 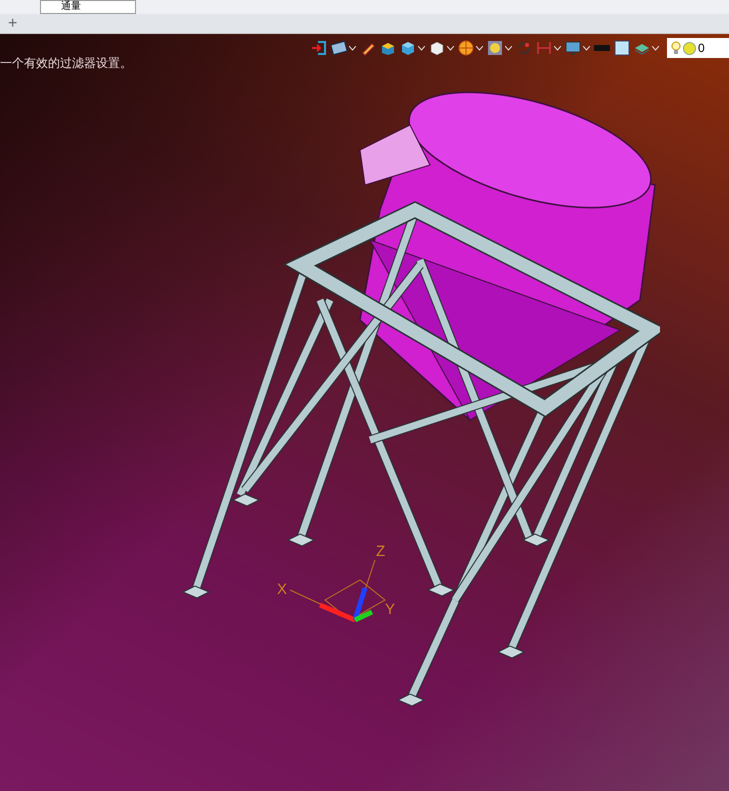 What do you see at coordinates (698, 48) in the screenshot?
I see `layer-field: 0` at bounding box center [698, 48].